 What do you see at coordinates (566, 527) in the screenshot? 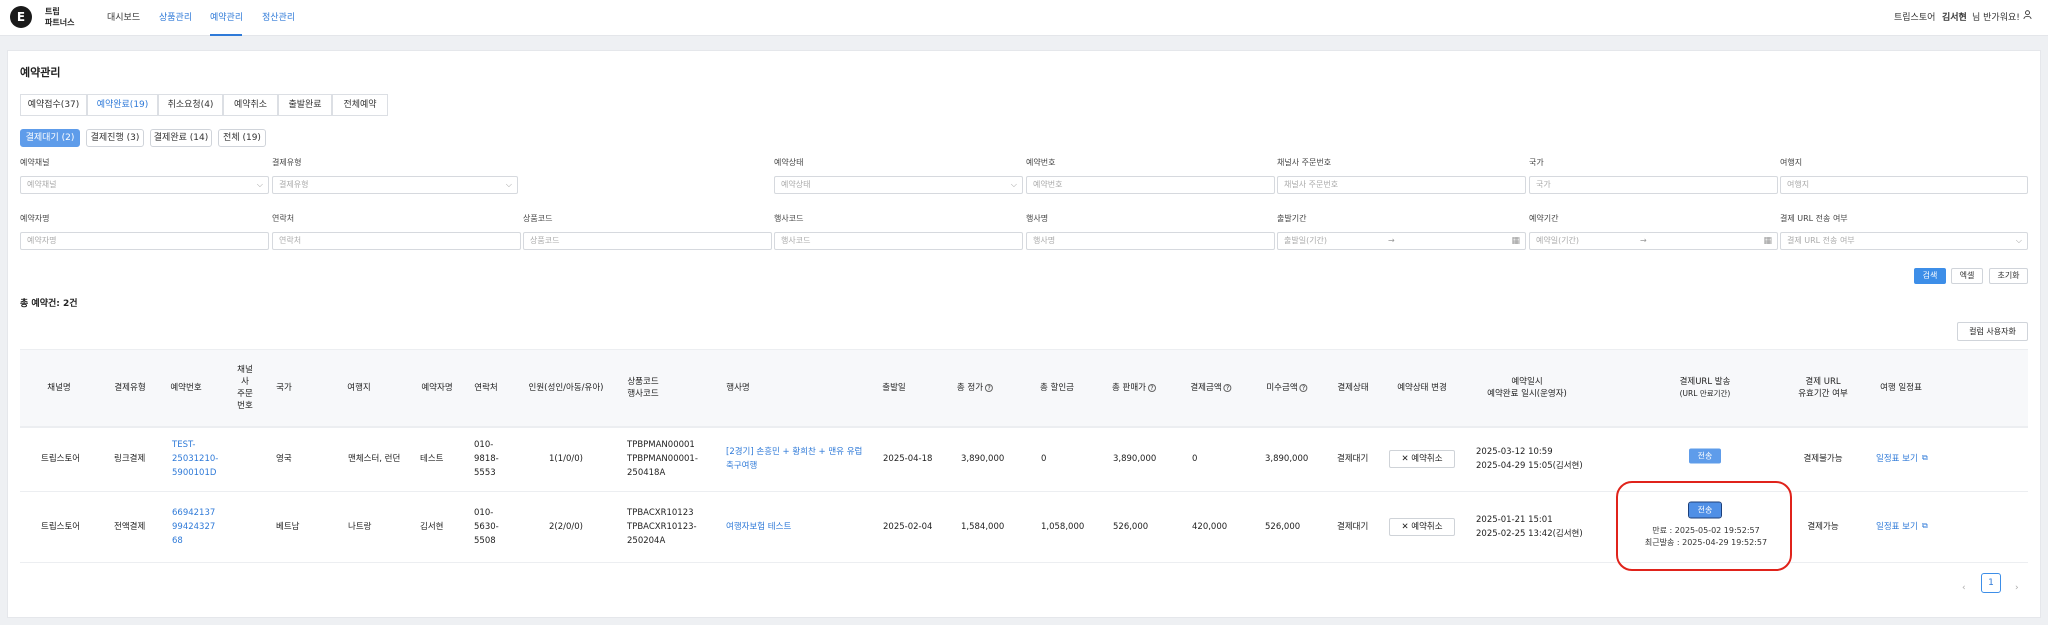
I see `cell-people: 2(2/0/0)` at bounding box center [566, 527].